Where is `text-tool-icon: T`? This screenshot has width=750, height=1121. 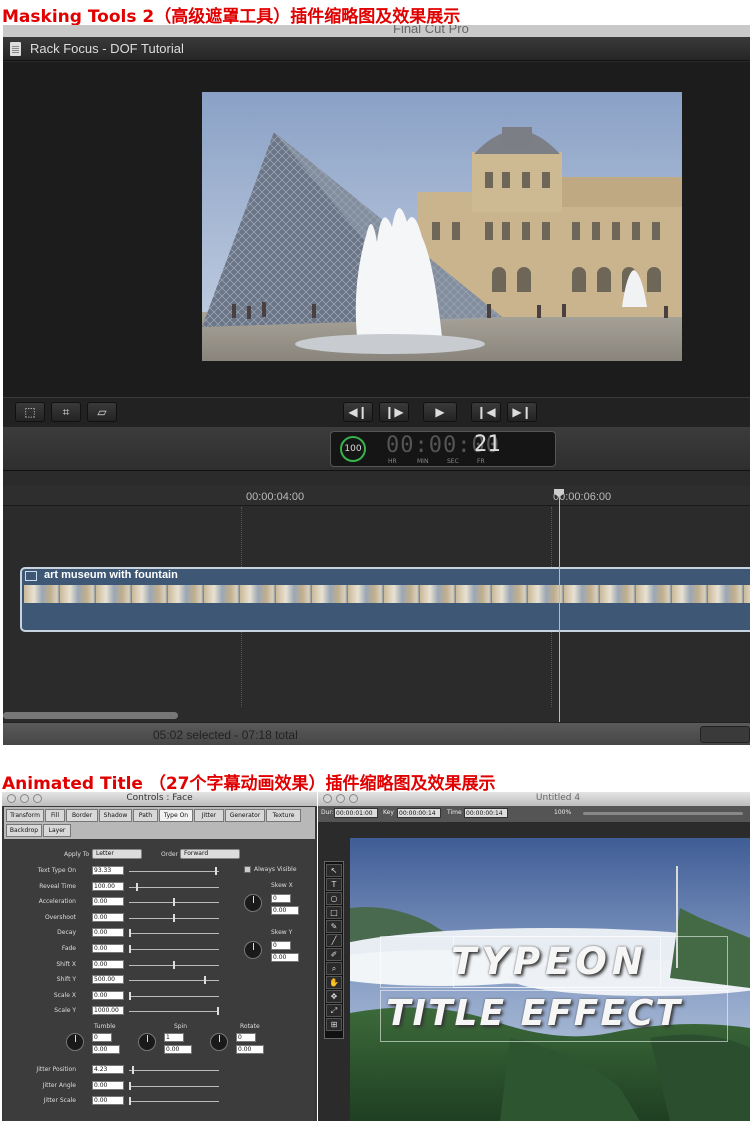 text-tool-icon: T is located at coordinates (334, 884).